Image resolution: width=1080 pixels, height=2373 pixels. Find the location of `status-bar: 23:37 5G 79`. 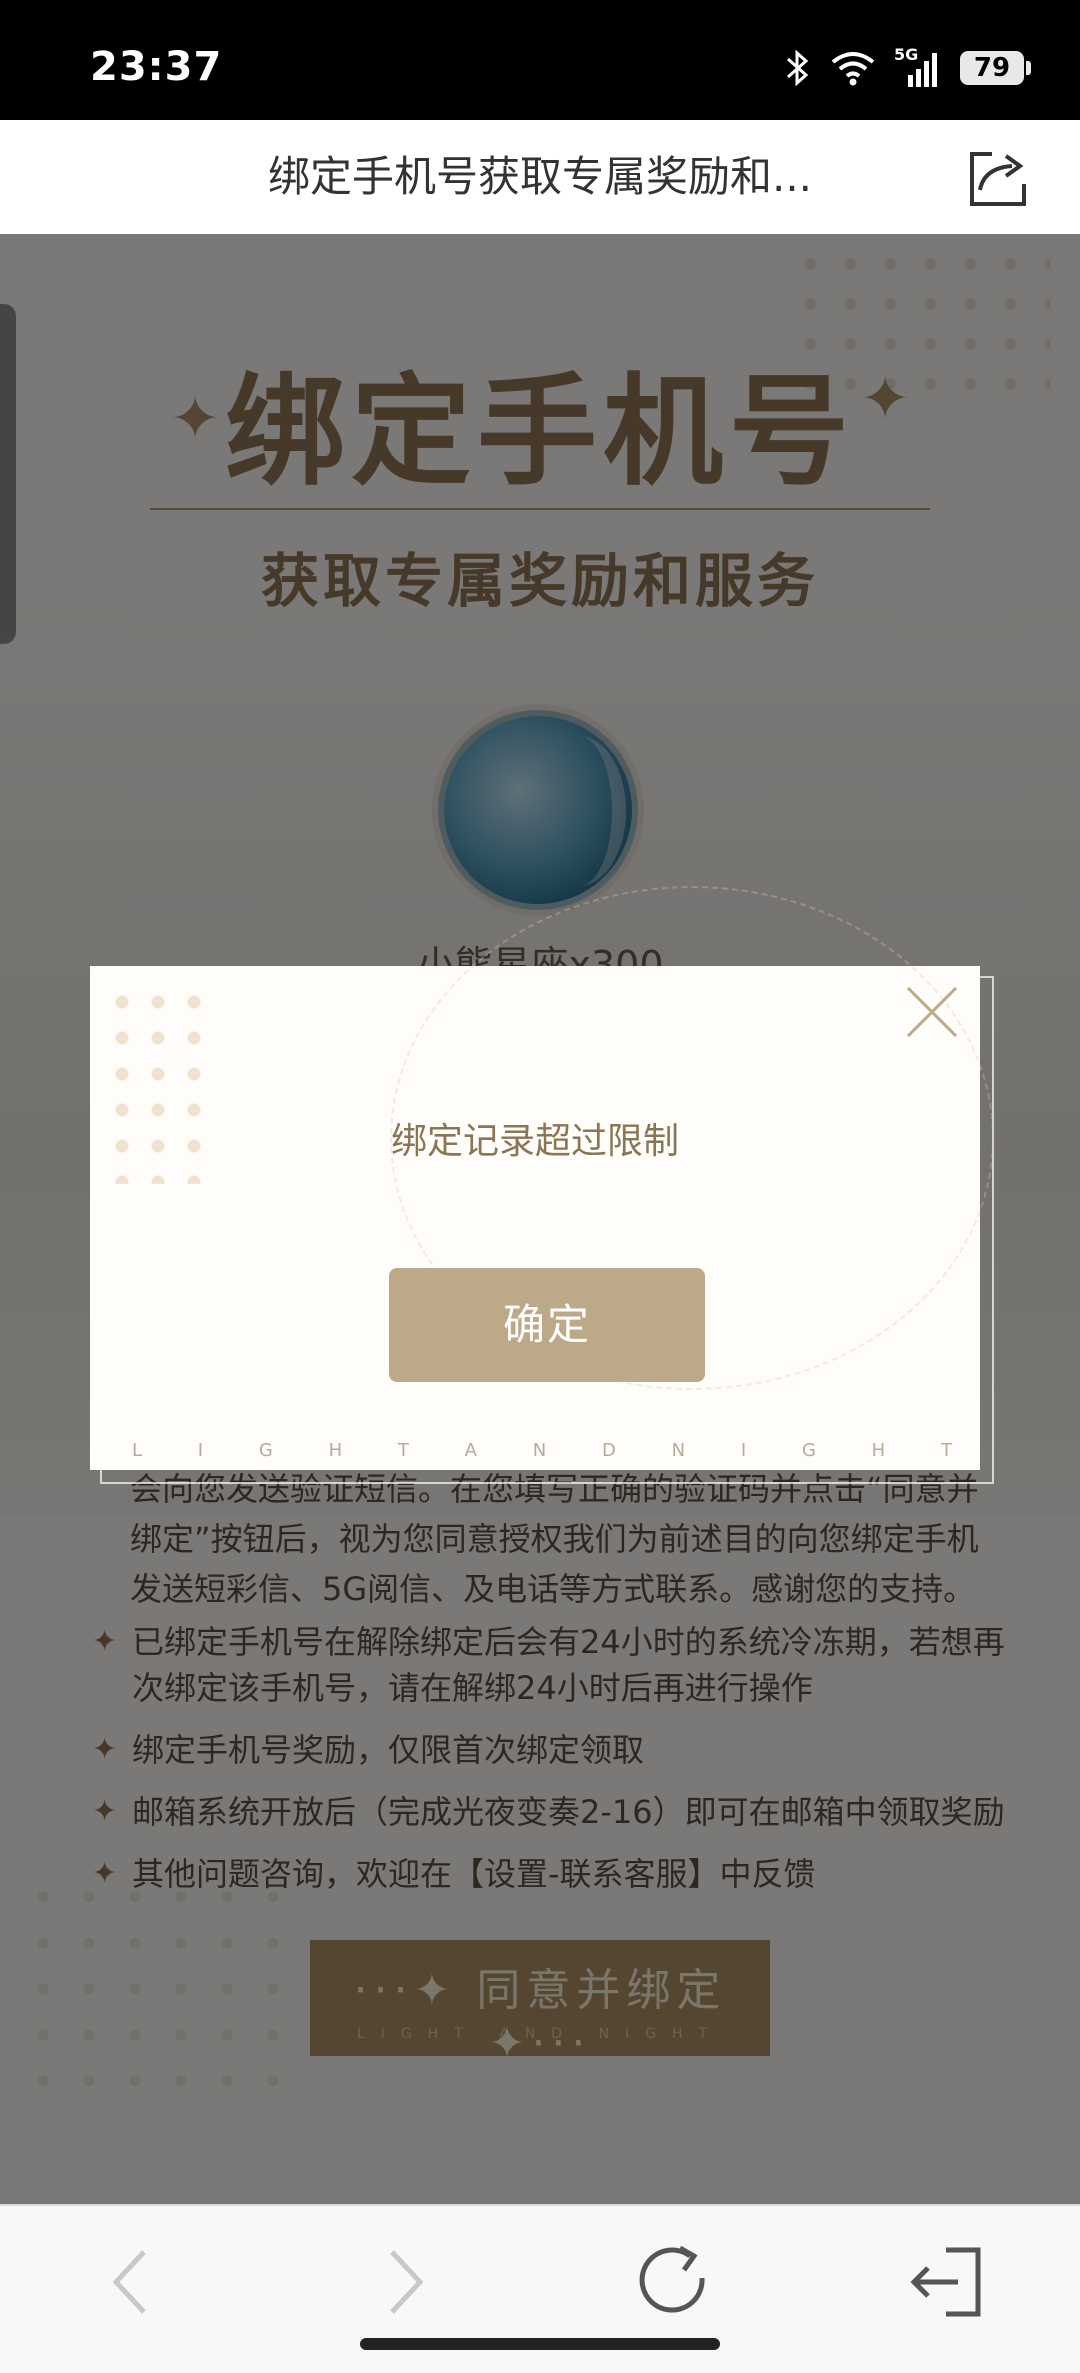

status-bar: 23:37 5G 79 is located at coordinates (540, 60).